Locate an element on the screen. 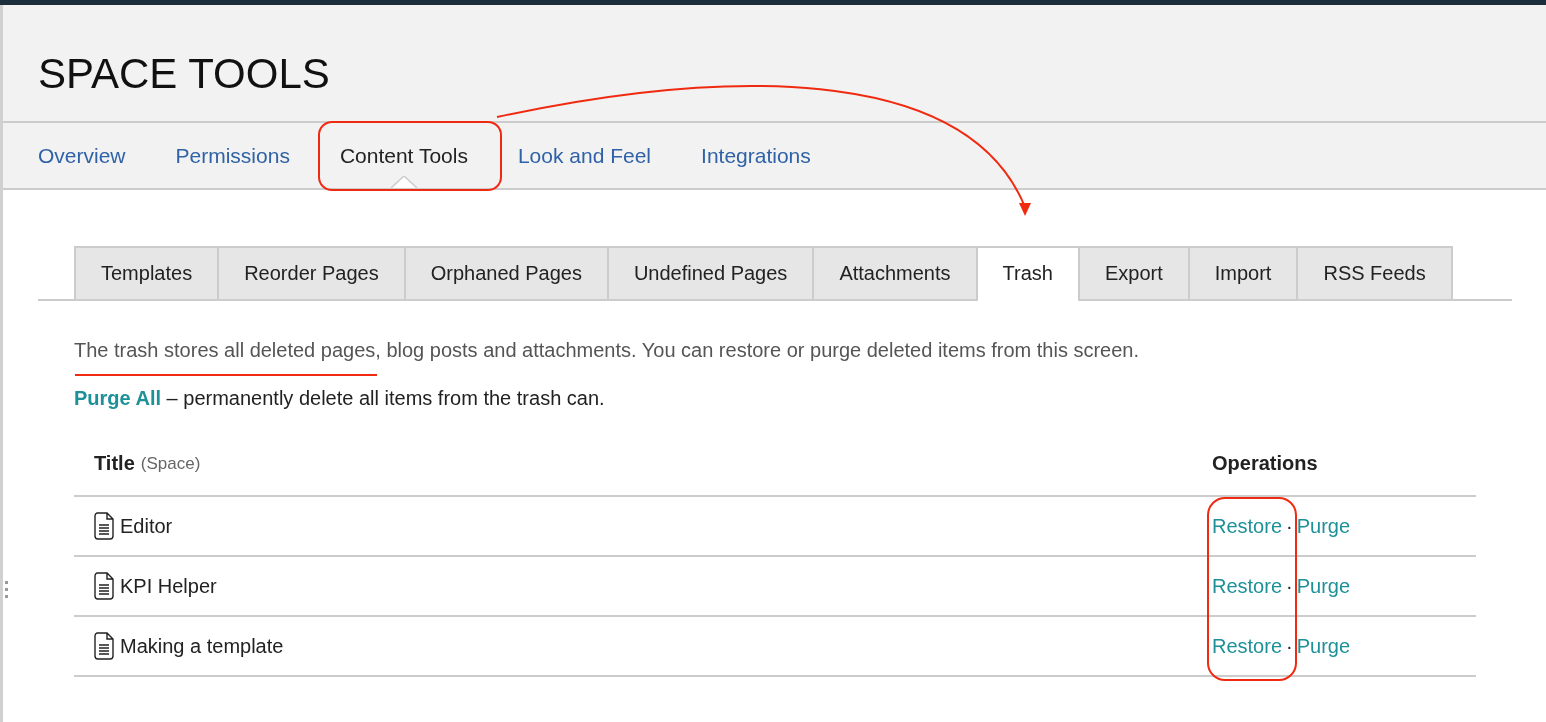 The width and height of the screenshot is (1546, 722). column-header-note: (Space) is located at coordinates (170, 463).